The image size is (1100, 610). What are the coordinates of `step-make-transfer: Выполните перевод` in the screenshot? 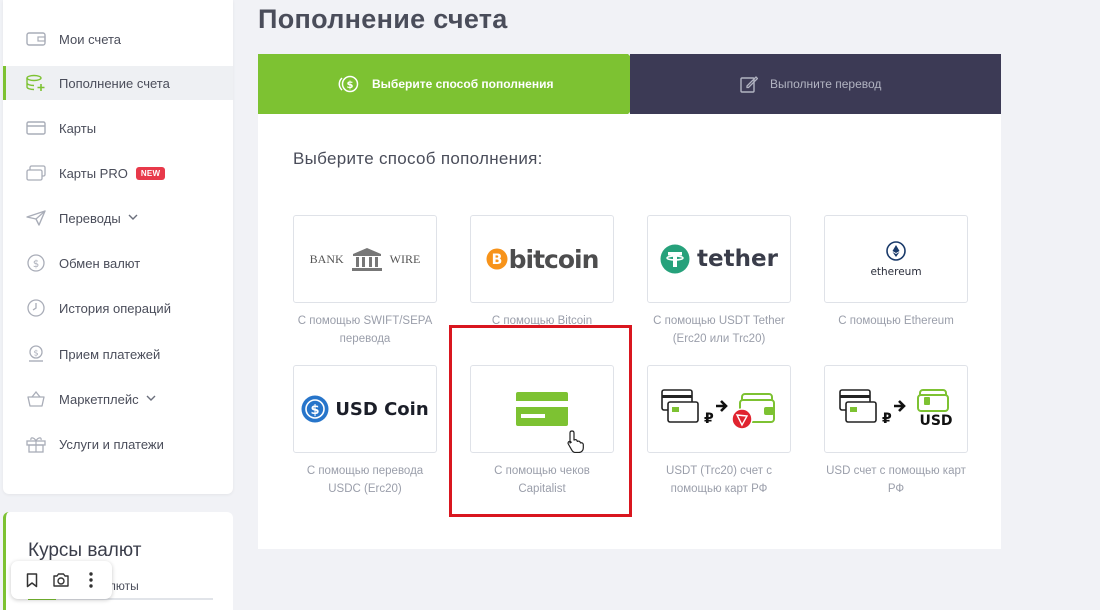 It's located at (815, 84).